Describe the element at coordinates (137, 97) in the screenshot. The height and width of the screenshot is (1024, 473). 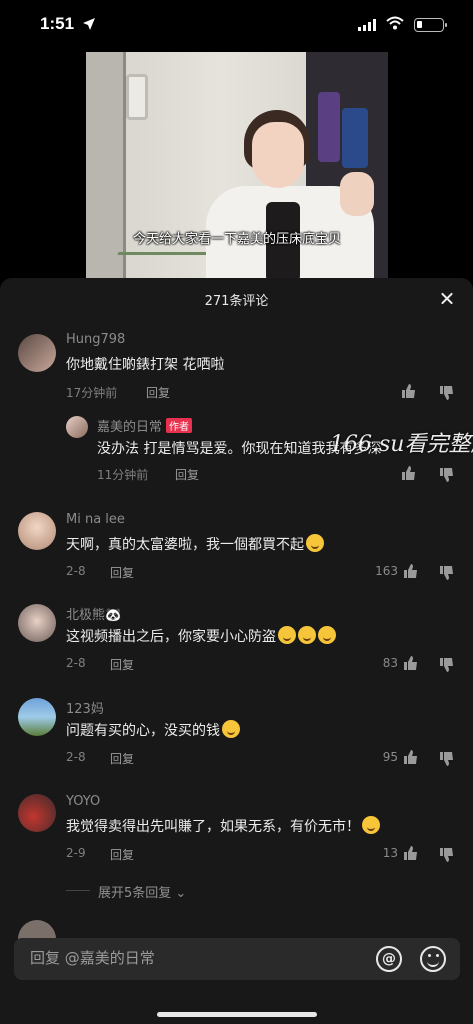
I see `door-handle-image` at that location.